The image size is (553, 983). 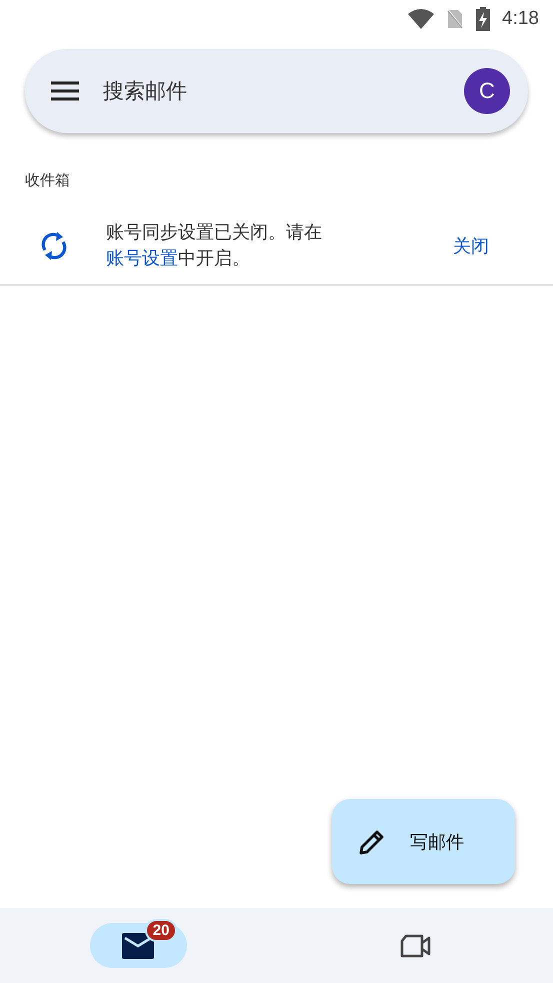 What do you see at coordinates (471, 246) in the screenshot?
I see `dismiss-button: 关闭` at bounding box center [471, 246].